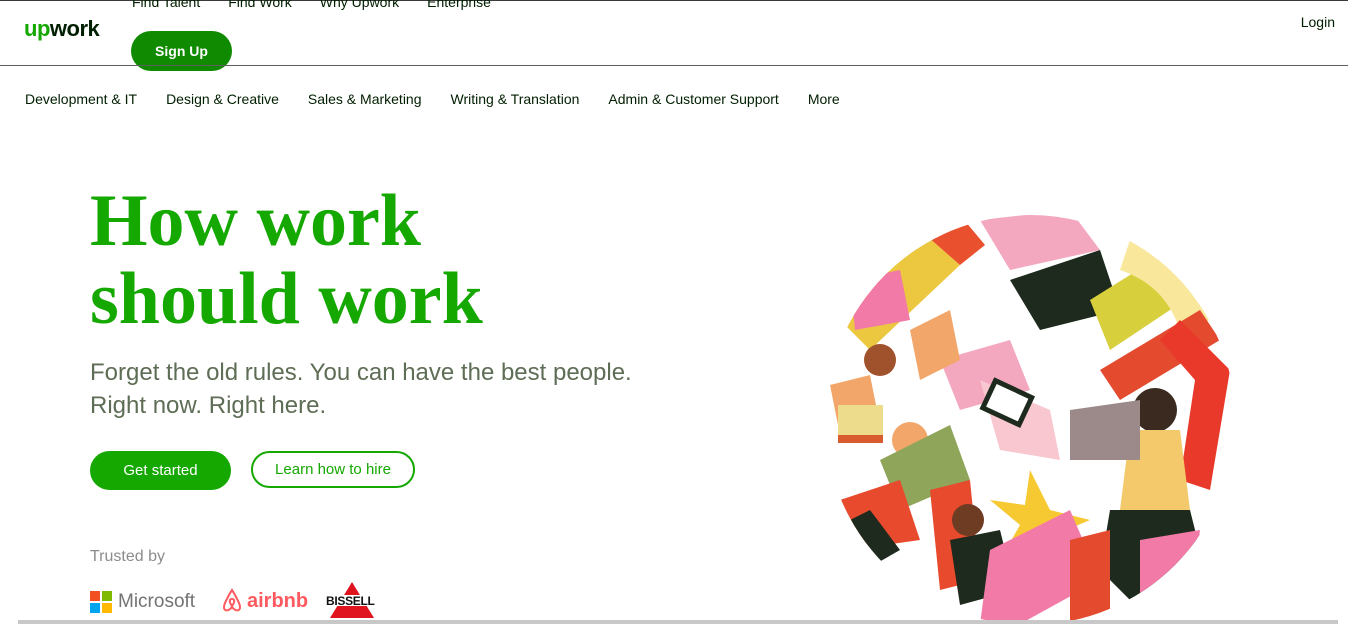 This screenshot has height=625, width=1348. I want to click on logo-work-part: work, so click(74, 28).